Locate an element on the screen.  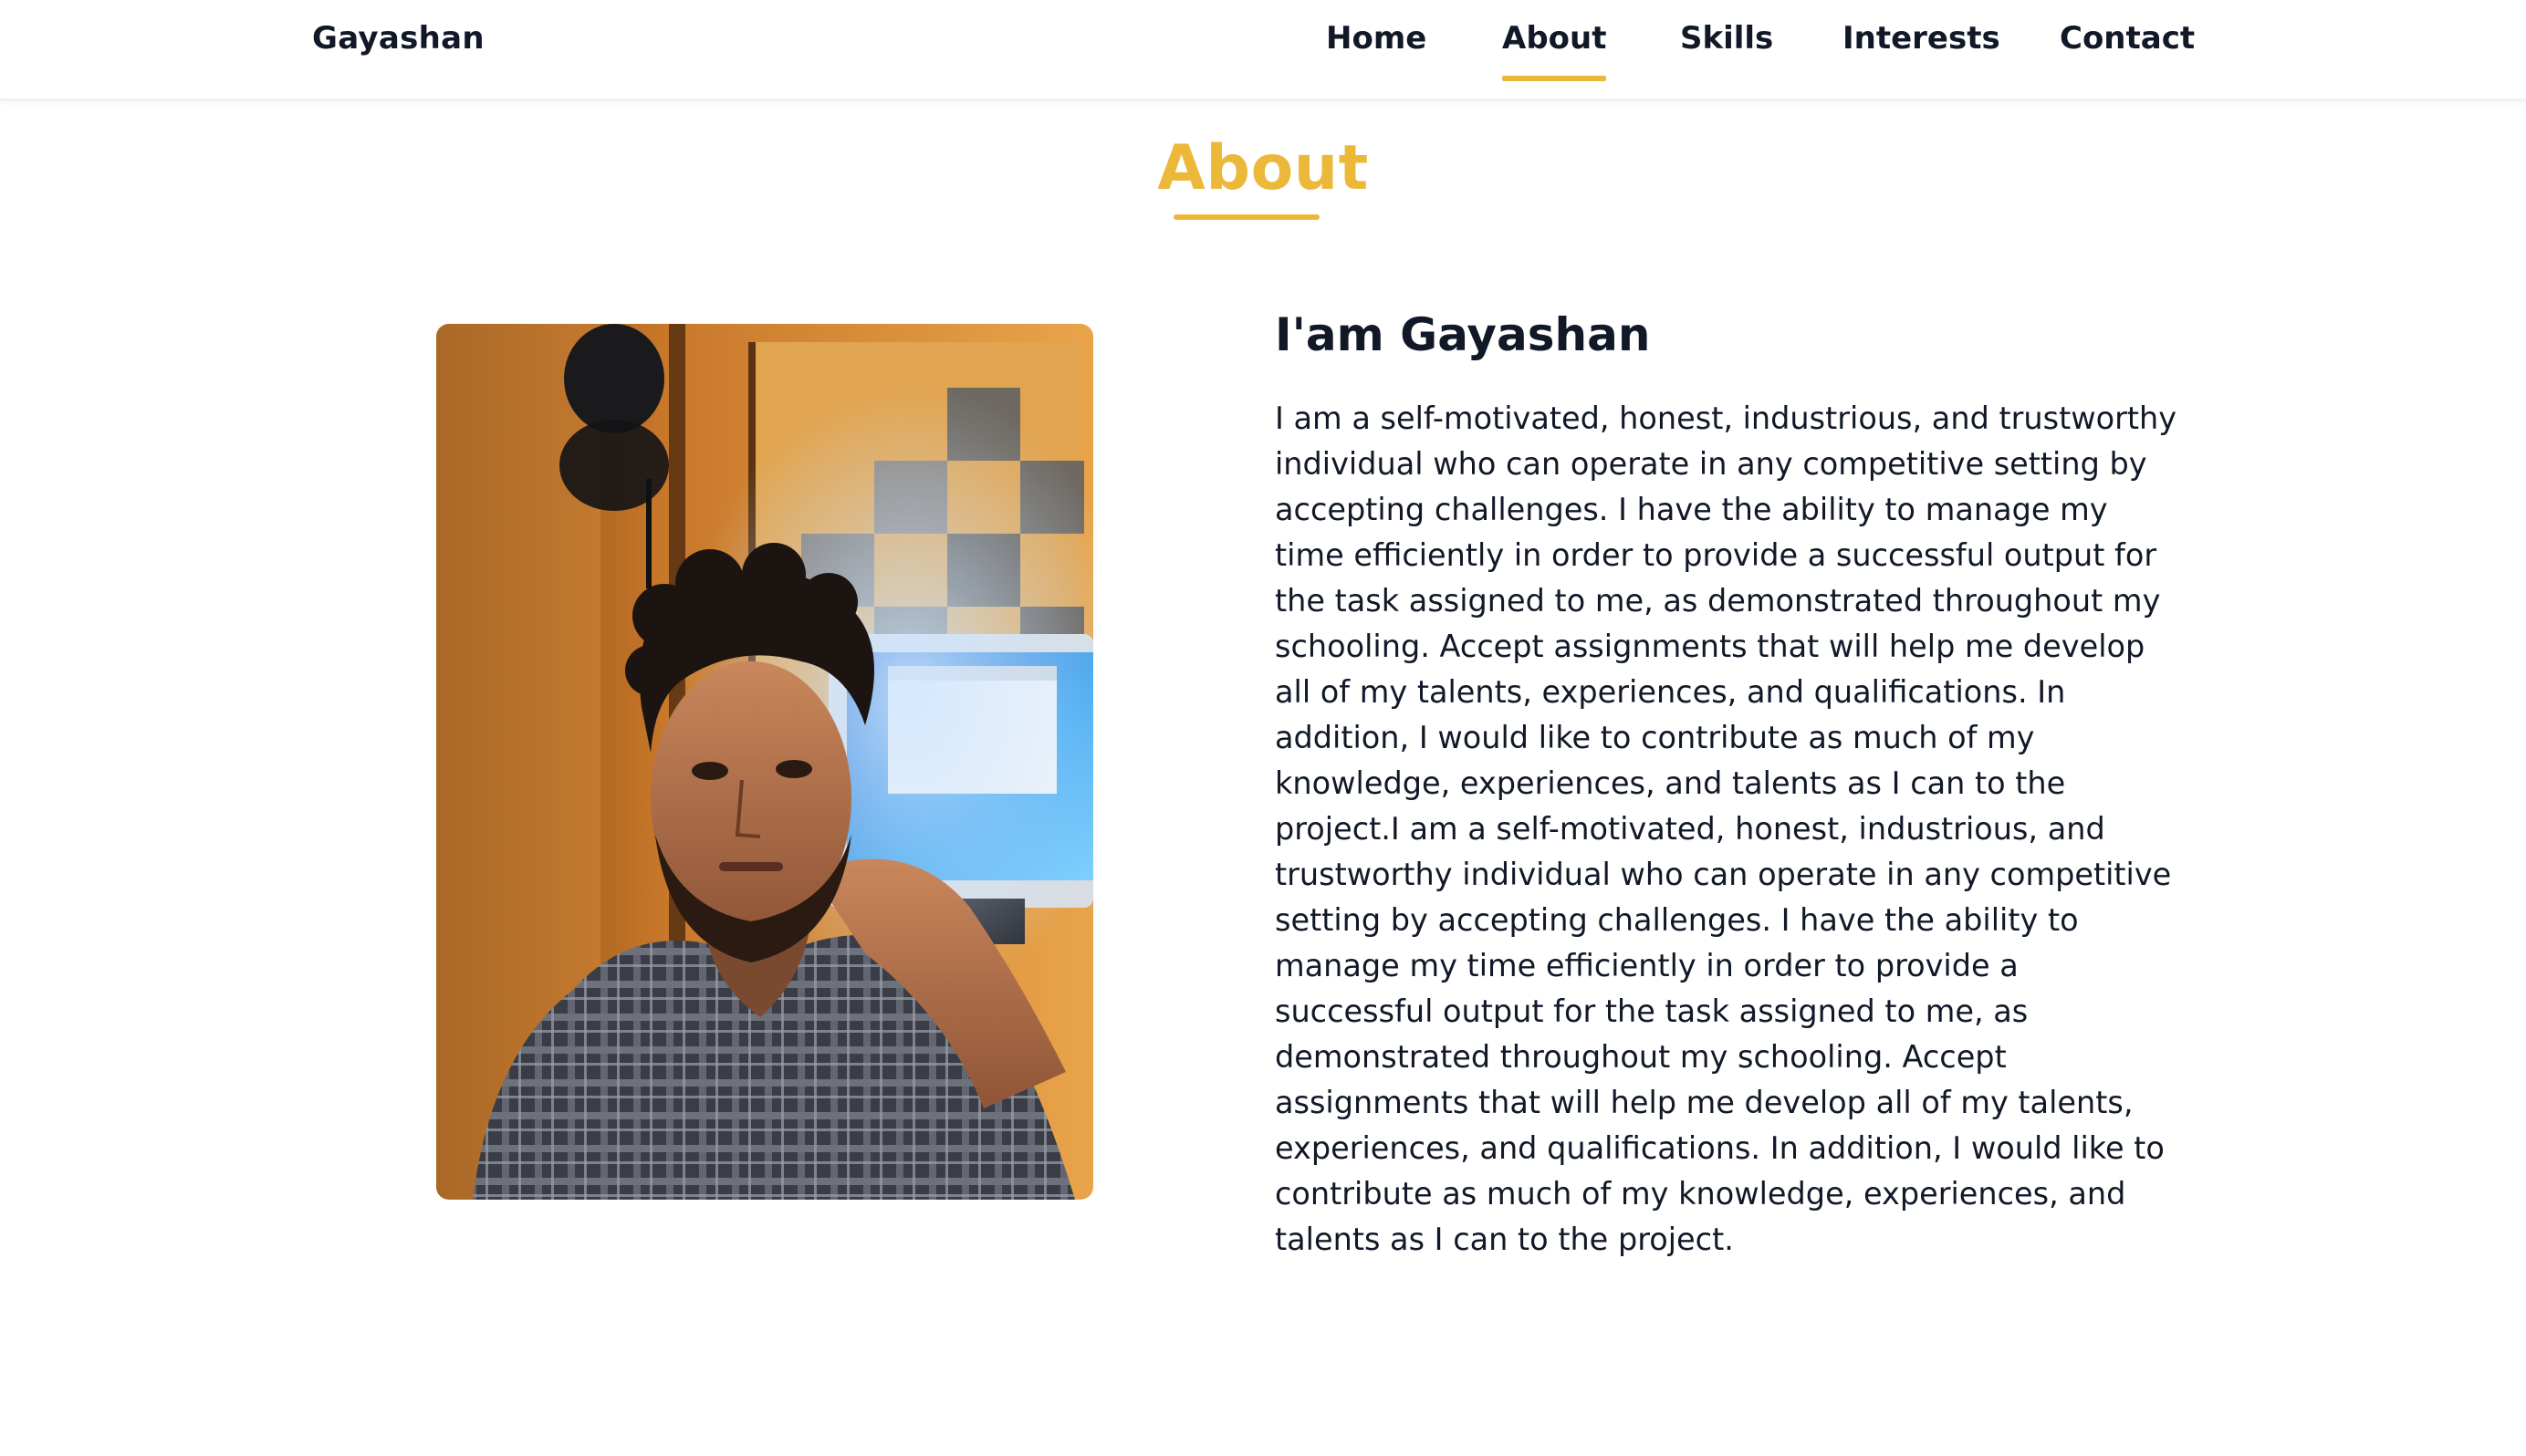
nav-link-skills: Skills is located at coordinates (1726, 38).